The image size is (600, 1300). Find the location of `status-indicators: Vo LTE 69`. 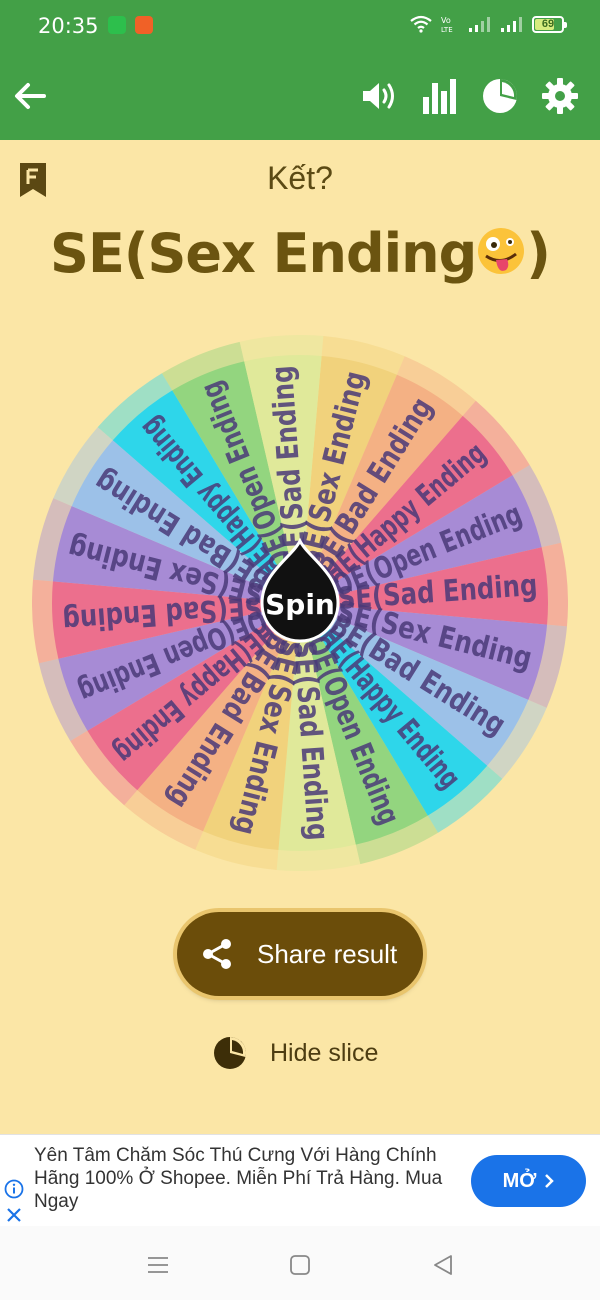

status-indicators: Vo LTE 69 is located at coordinates (488, 24).